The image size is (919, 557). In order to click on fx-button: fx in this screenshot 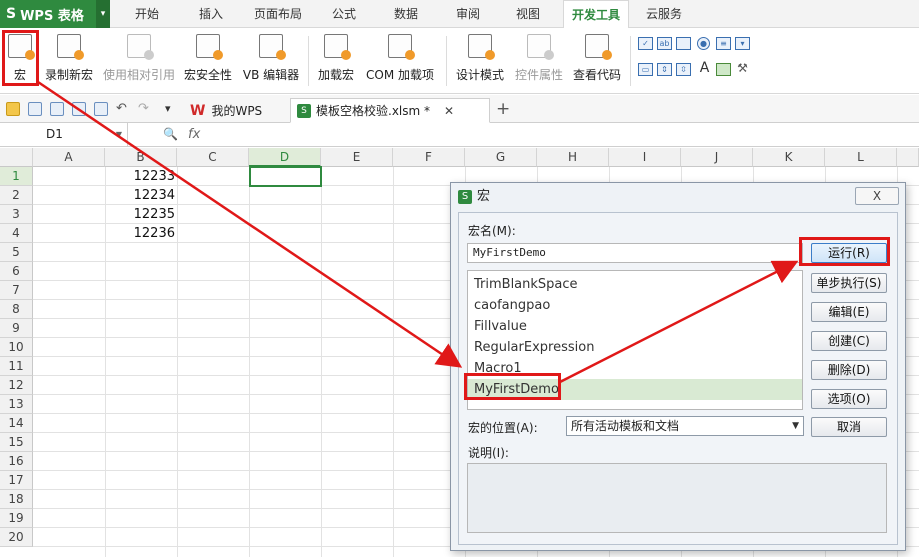, I will do `click(194, 134)`.